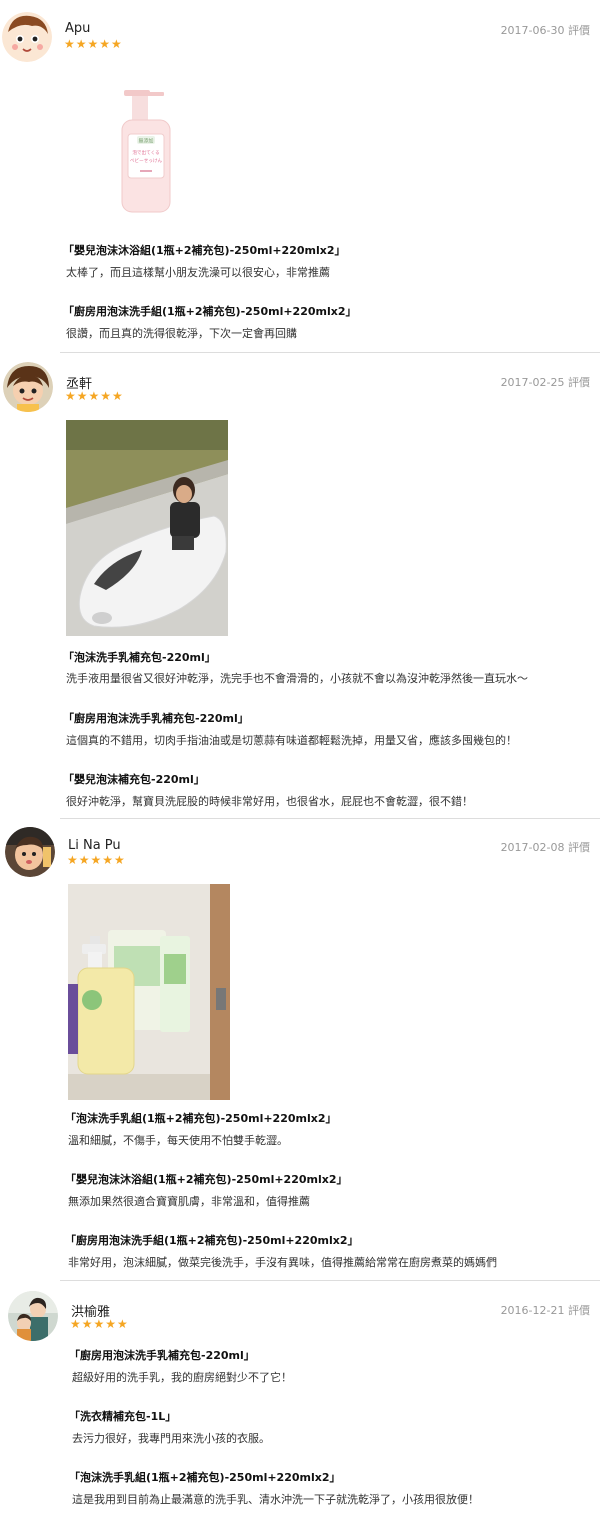 This screenshot has width=600, height=1514. What do you see at coordinates (139, 657) in the screenshot?
I see `product-title: 「泡沫洗手乳補充包-220ml」` at bounding box center [139, 657].